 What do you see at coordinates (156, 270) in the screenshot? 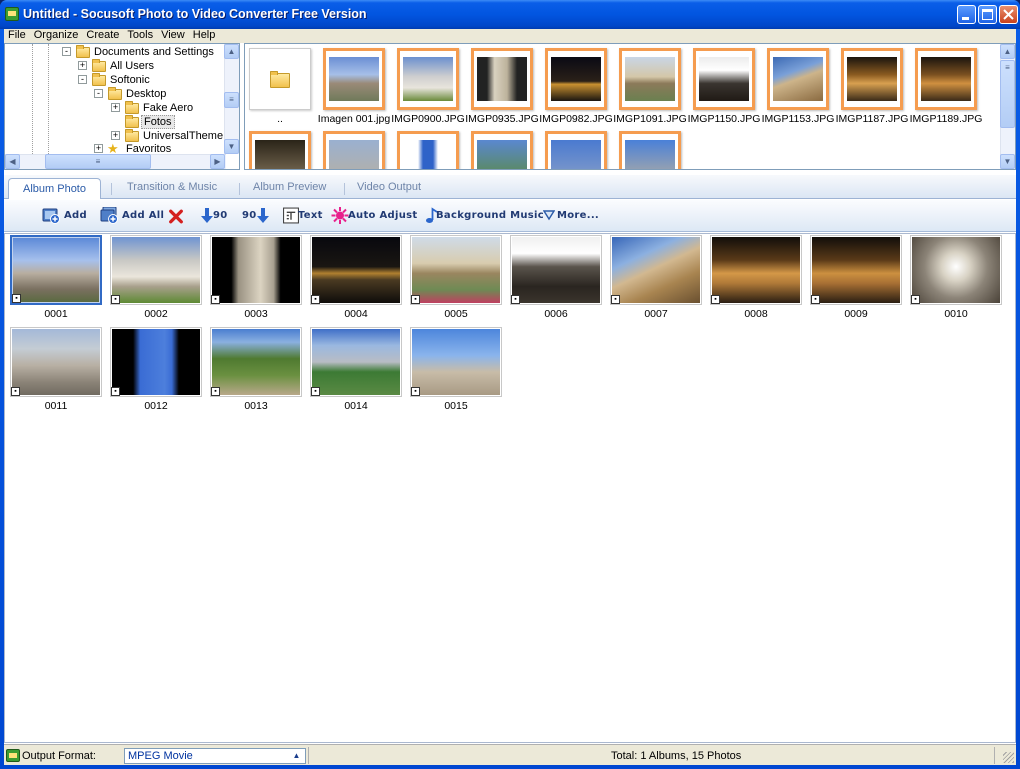
I see `album-photo-0002: ▪` at bounding box center [156, 270].